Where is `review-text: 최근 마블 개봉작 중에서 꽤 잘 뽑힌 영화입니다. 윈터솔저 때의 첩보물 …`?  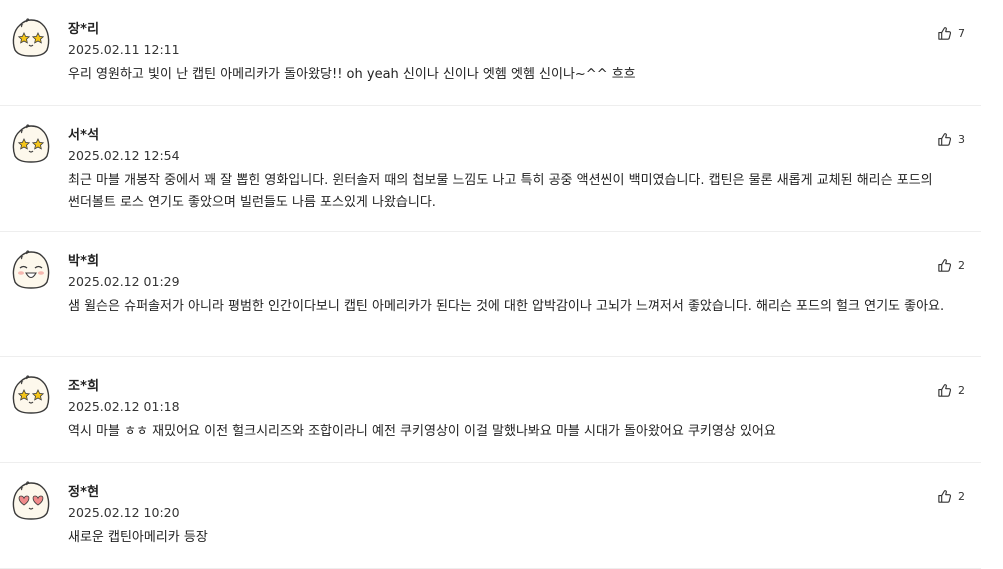
review-text: 최근 마블 개봉작 중에서 꽤 잘 뽑힌 영화입니다. 윈터솔저 때의 첩보물 … is located at coordinates (500, 191).